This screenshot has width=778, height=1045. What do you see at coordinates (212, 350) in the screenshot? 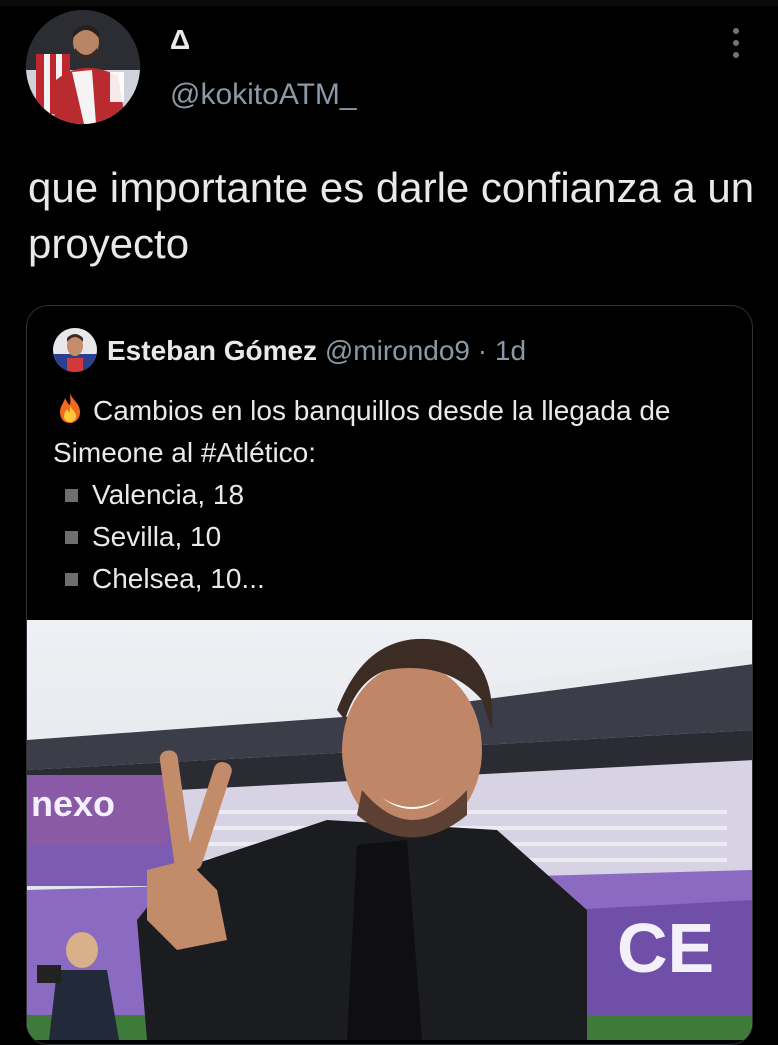
I see `quoted-author-name: Esteban Gómez` at bounding box center [212, 350].